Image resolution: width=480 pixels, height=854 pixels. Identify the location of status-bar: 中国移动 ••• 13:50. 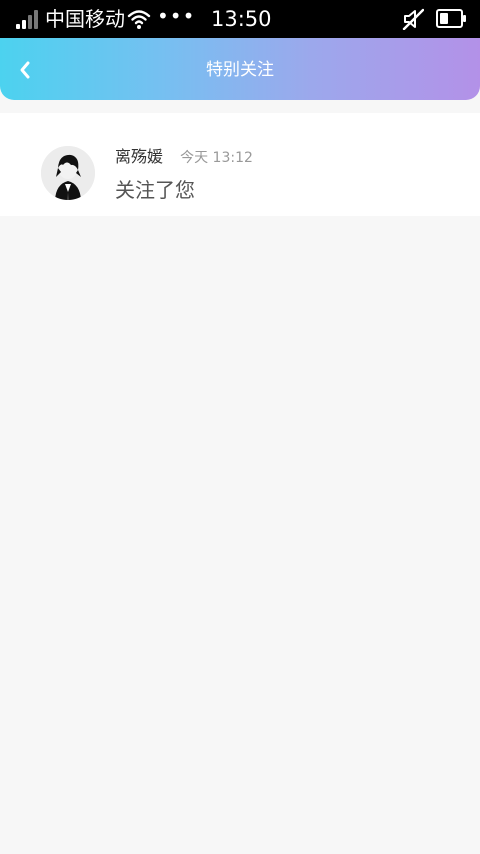
(240, 19).